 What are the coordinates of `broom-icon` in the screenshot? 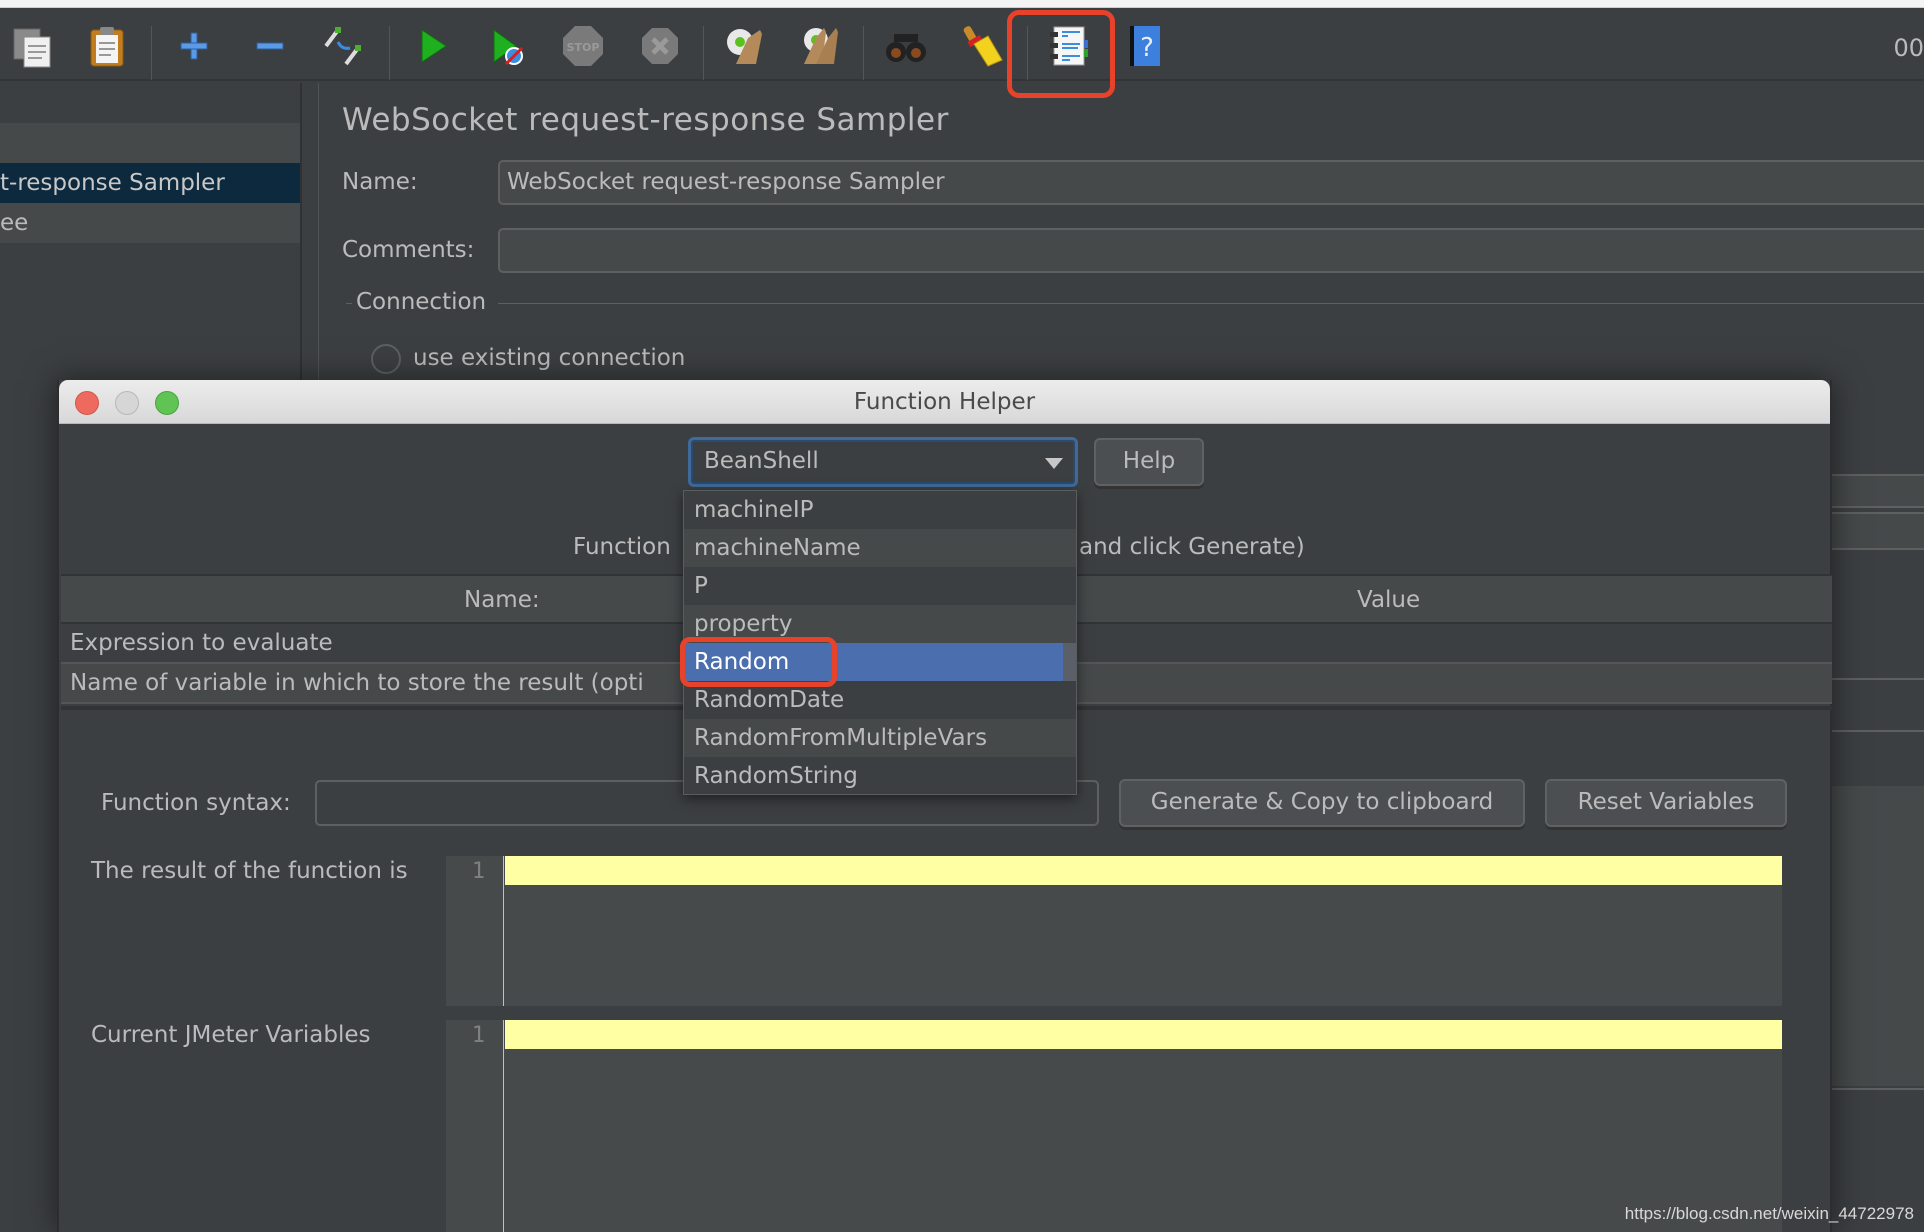 It's located at (983, 46).